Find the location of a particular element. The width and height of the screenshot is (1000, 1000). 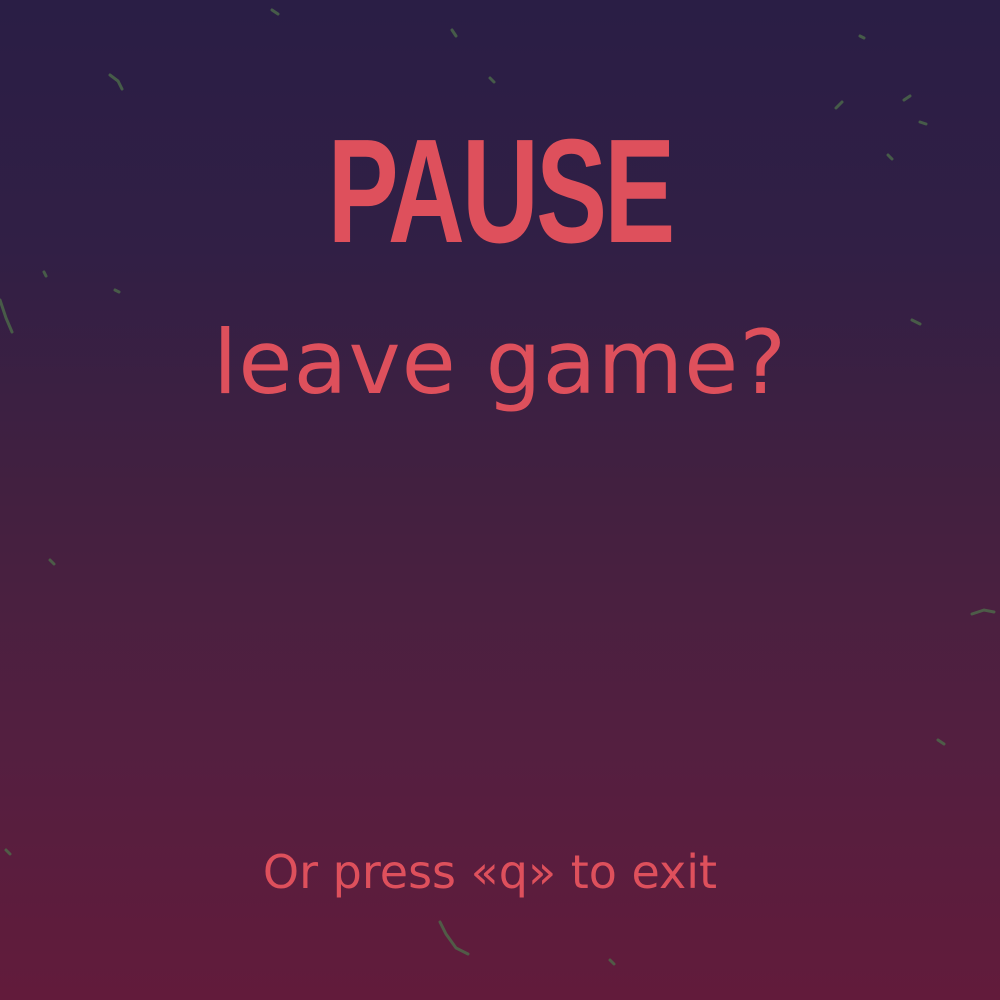

exit-hint: Or press «q» to exit is located at coordinates (490, 872).